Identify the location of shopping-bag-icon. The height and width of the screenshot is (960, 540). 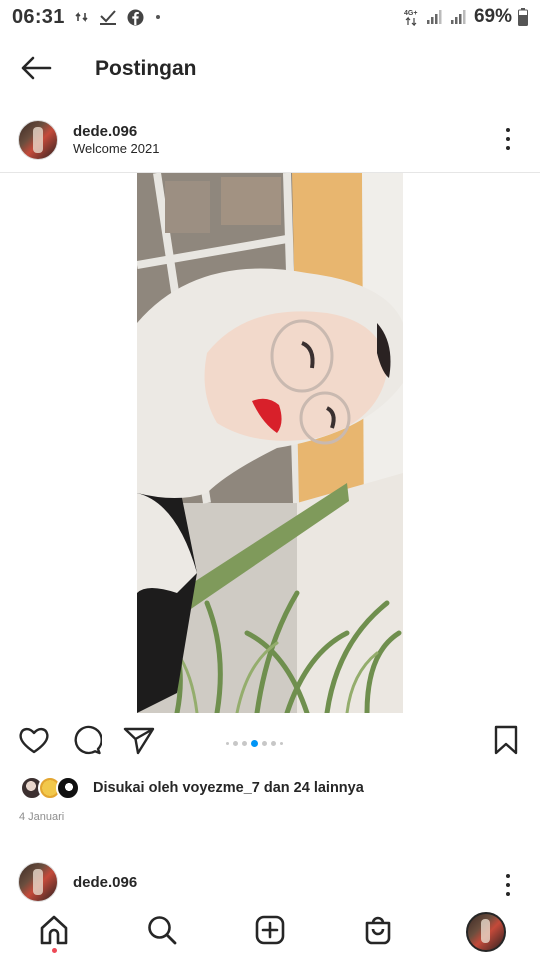
(378, 932).